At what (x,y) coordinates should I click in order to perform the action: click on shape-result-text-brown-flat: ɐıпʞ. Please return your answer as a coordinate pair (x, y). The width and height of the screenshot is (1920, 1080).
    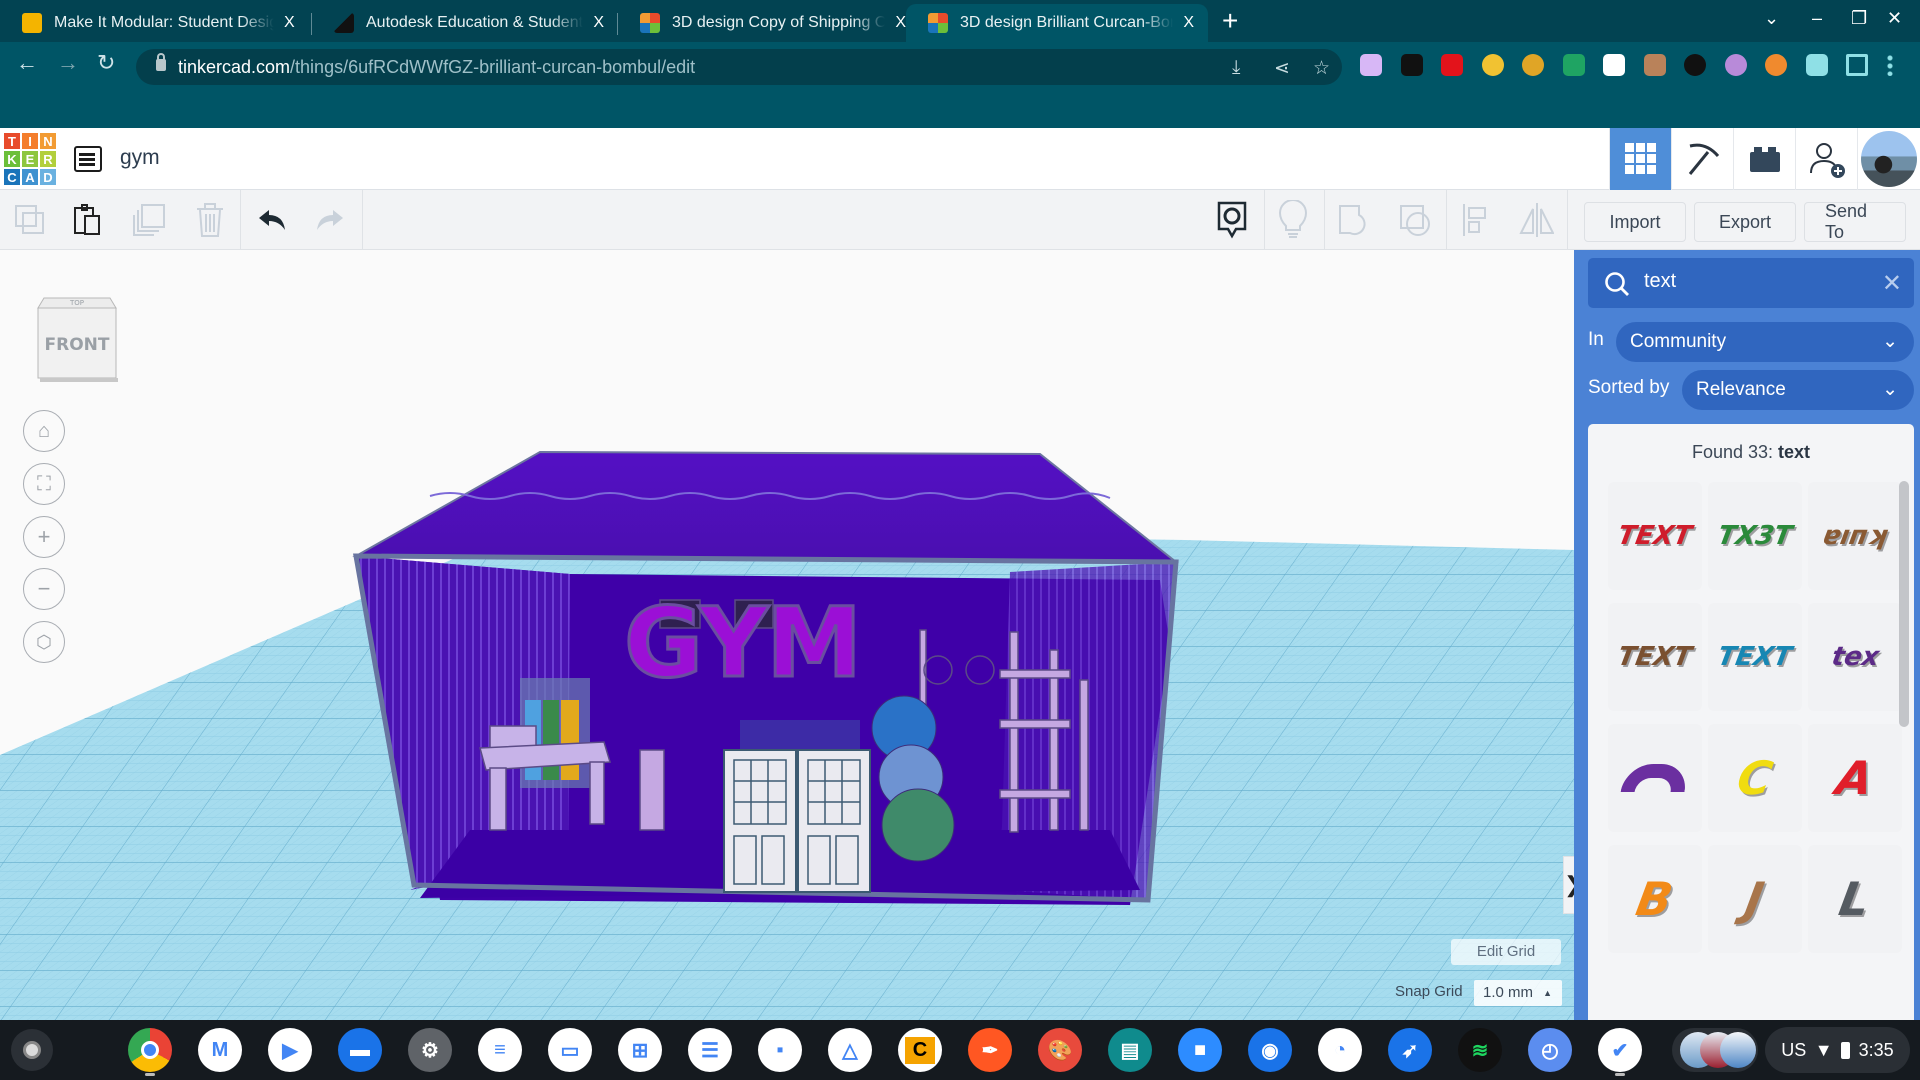
    Looking at the image, I should click on (1855, 536).